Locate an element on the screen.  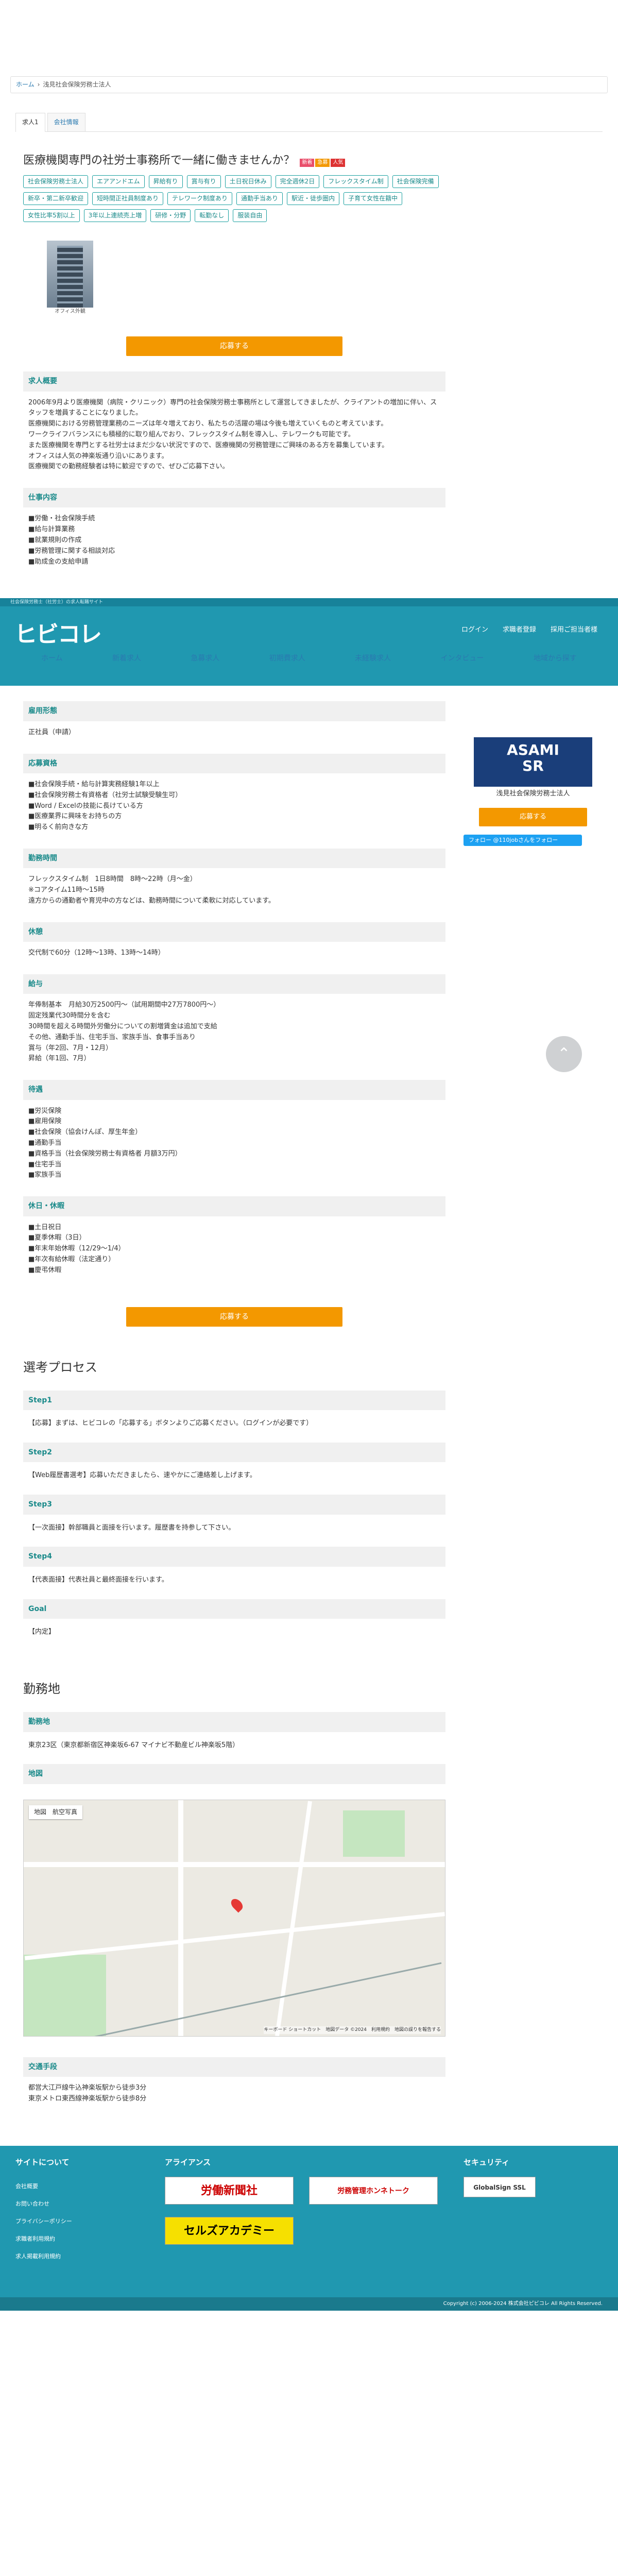
step-head: Step3 is located at coordinates (234, 1505).